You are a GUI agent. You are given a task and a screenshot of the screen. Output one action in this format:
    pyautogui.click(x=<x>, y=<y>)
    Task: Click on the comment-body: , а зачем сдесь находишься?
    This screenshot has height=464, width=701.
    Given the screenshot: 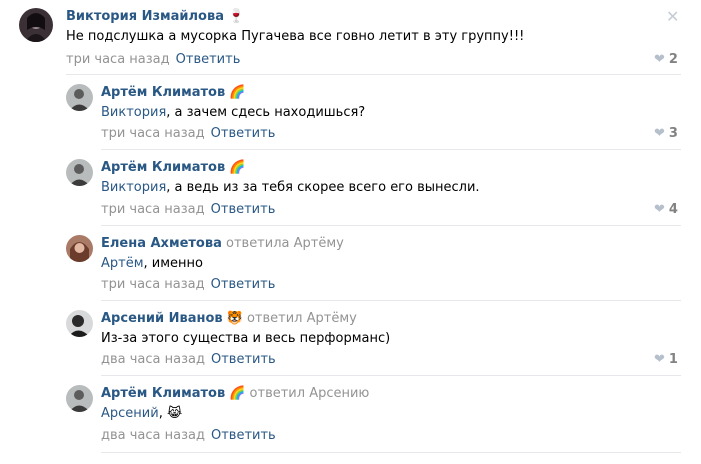 What is the action you would take?
    pyautogui.click(x=266, y=112)
    